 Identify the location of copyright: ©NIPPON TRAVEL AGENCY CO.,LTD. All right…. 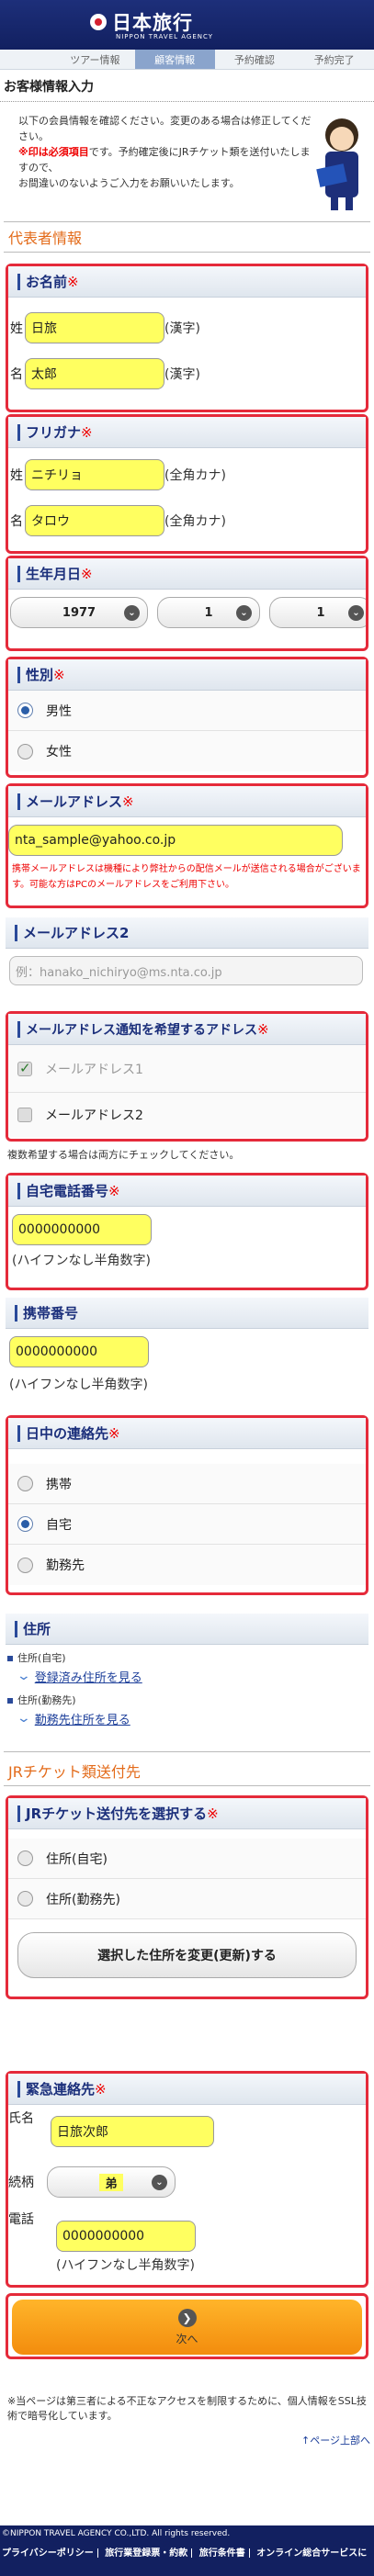
(116, 2533).